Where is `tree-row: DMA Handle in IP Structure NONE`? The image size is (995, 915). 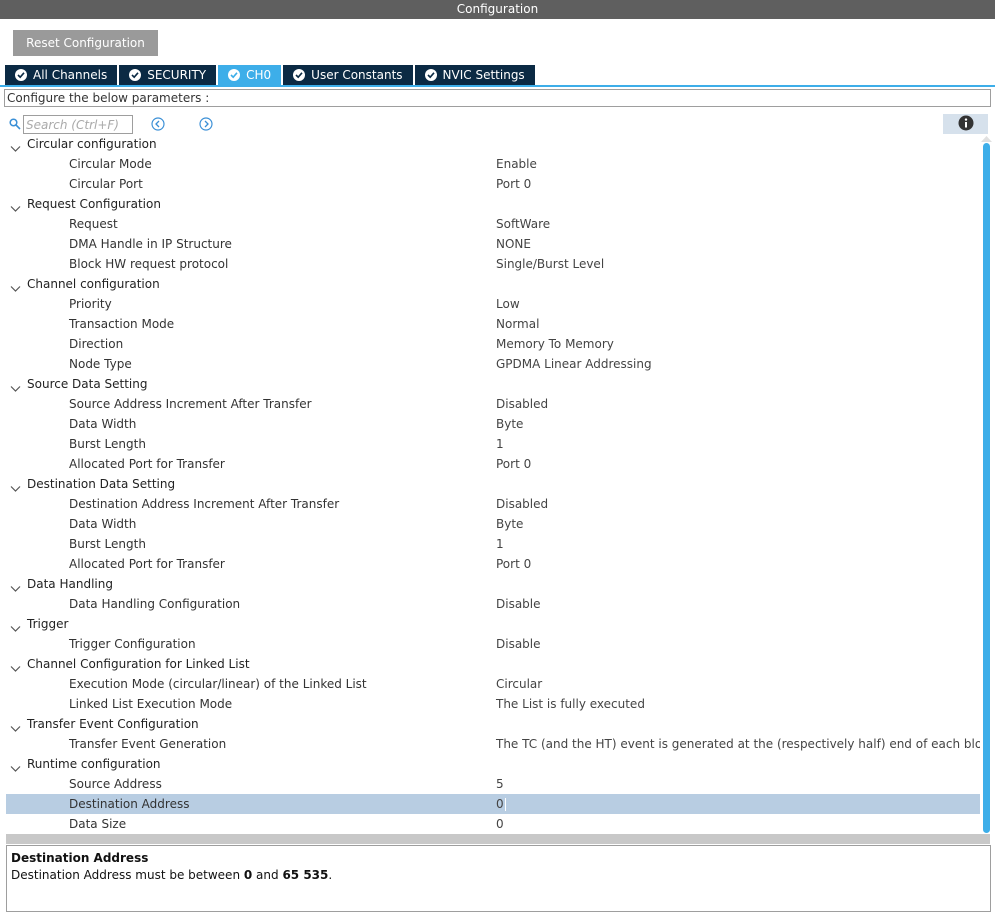
tree-row: DMA Handle in IP Structure NONE is located at coordinates (490, 244).